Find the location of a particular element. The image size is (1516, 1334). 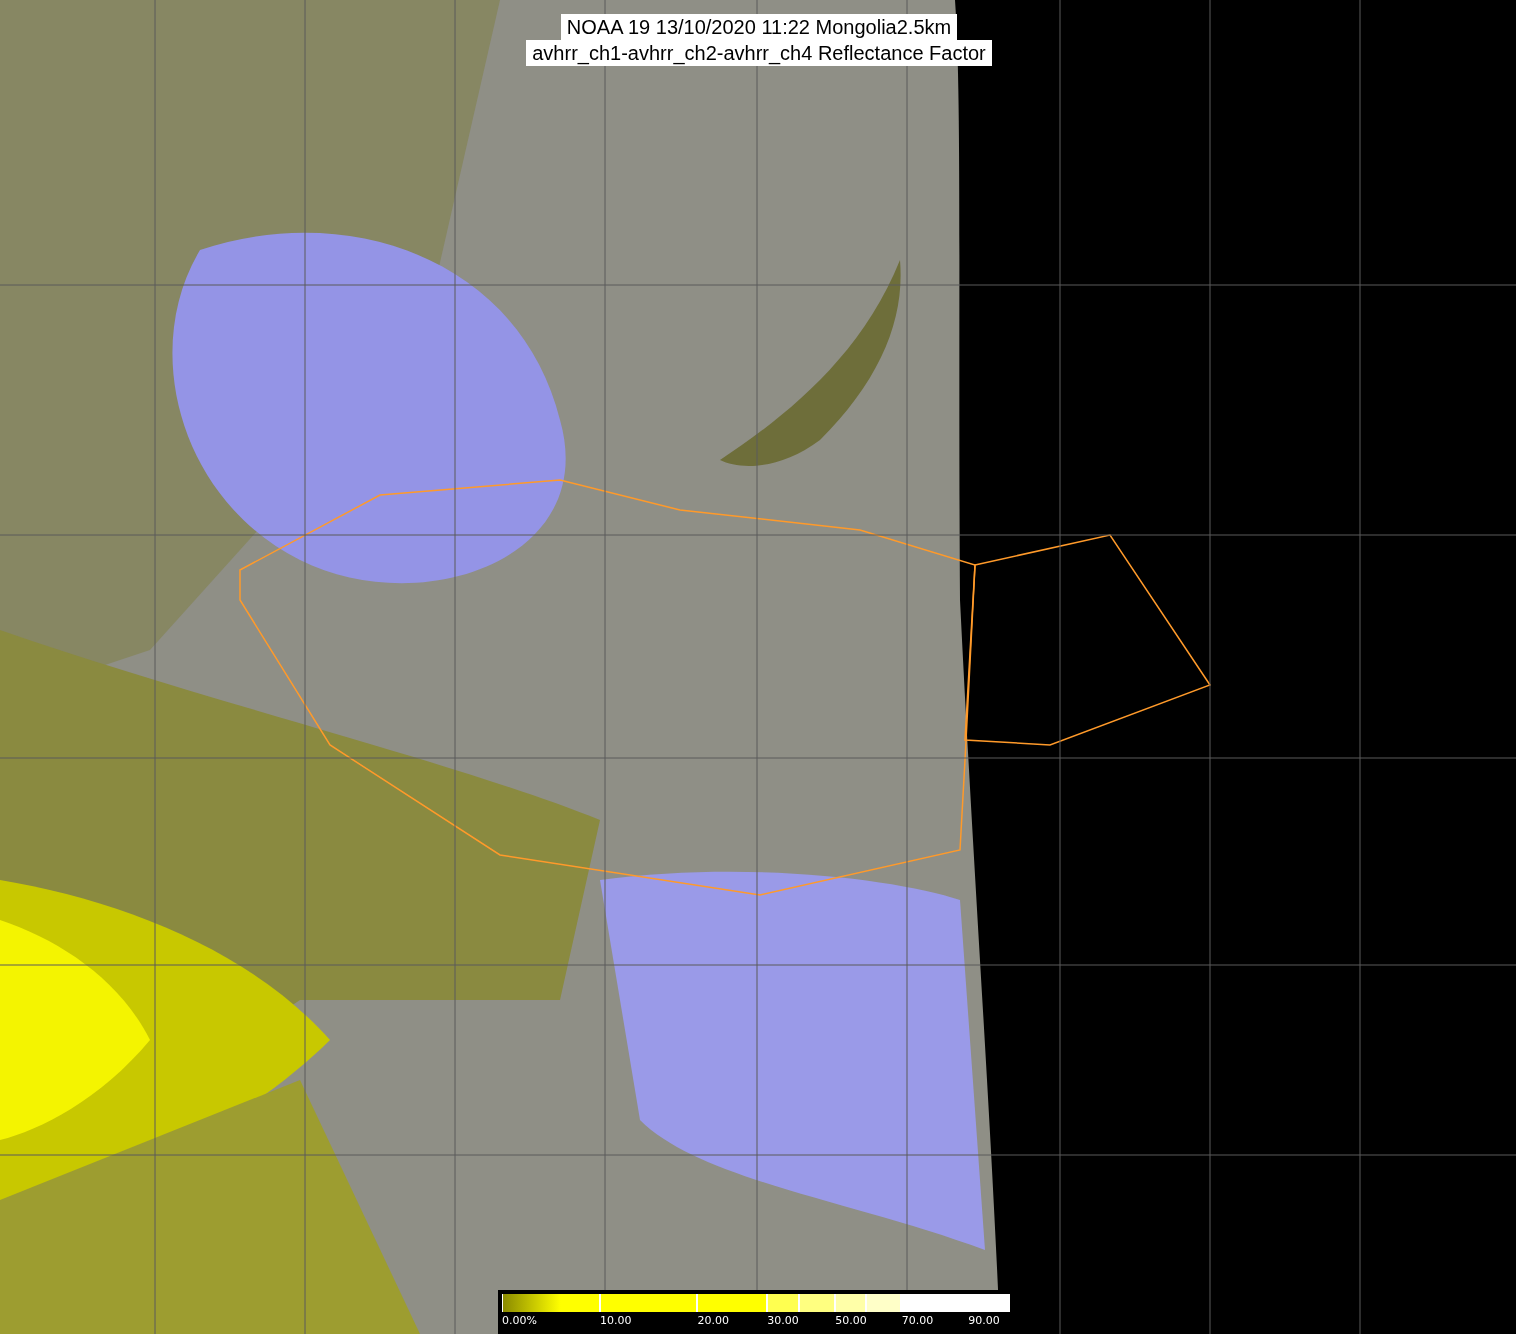

image-title: NOAA 19 13/10/2020 11:22 Mongolia2.5km is located at coordinates (759, 27).